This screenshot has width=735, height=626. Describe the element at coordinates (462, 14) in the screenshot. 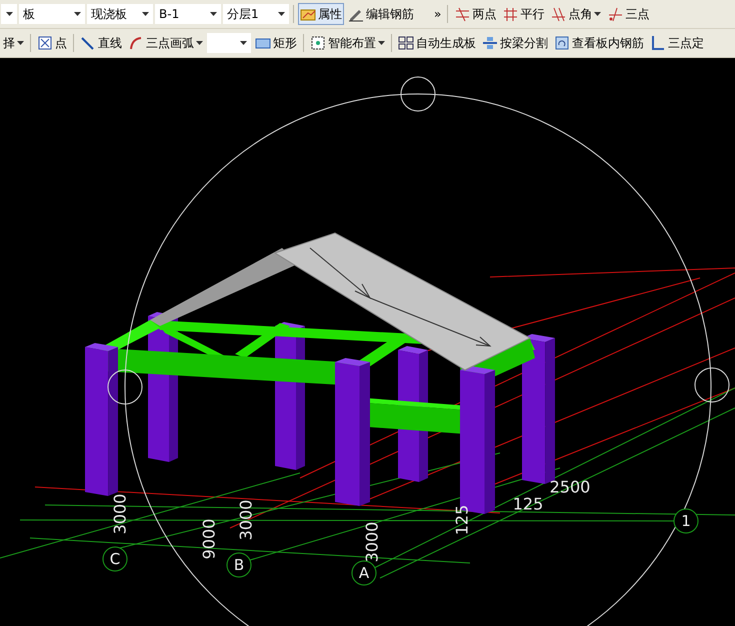

I see `cross-lines-icon` at that location.